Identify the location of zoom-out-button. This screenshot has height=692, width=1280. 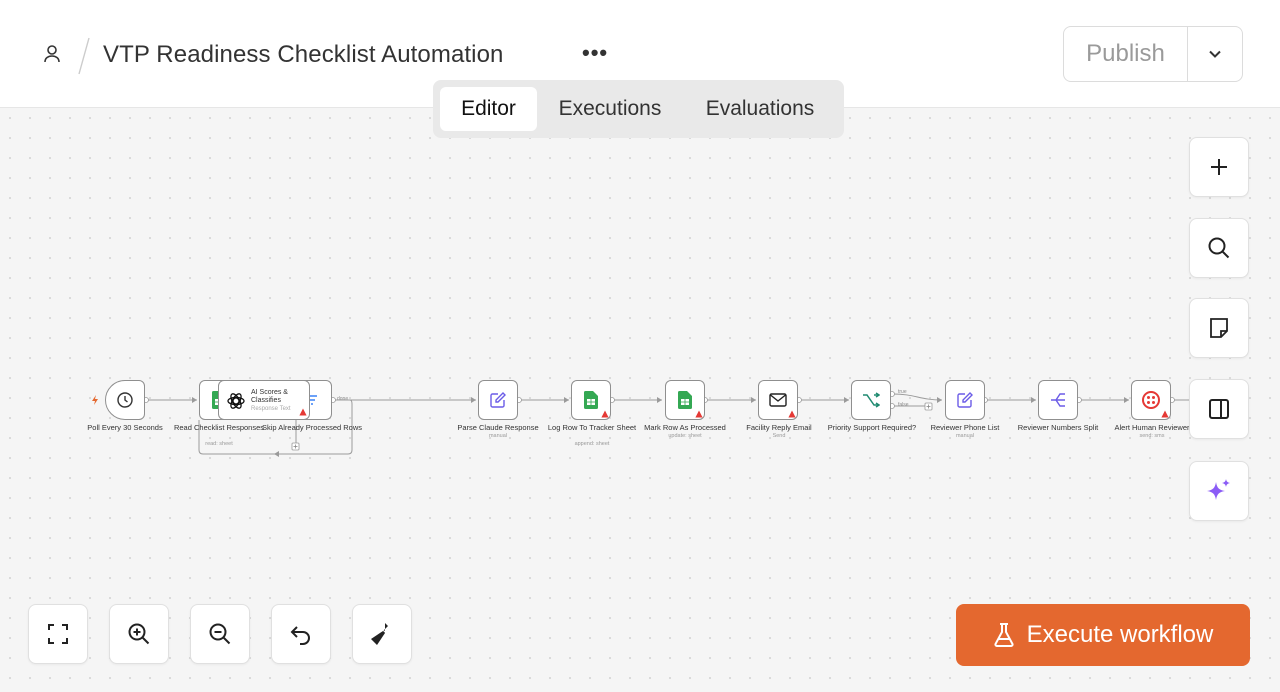
(220, 634).